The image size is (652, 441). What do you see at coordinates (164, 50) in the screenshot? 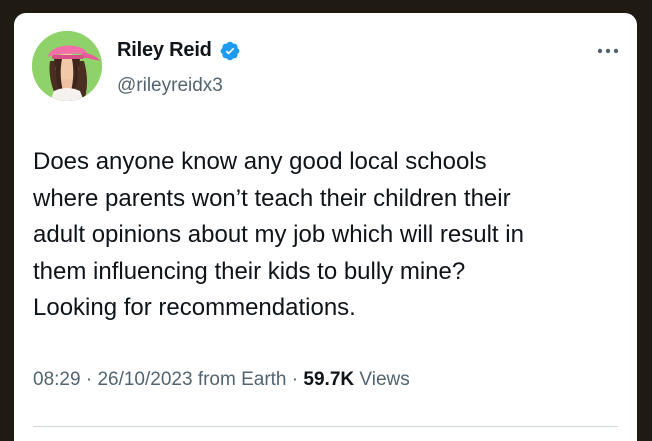
I see `author-display-name: Riley Reid` at bounding box center [164, 50].